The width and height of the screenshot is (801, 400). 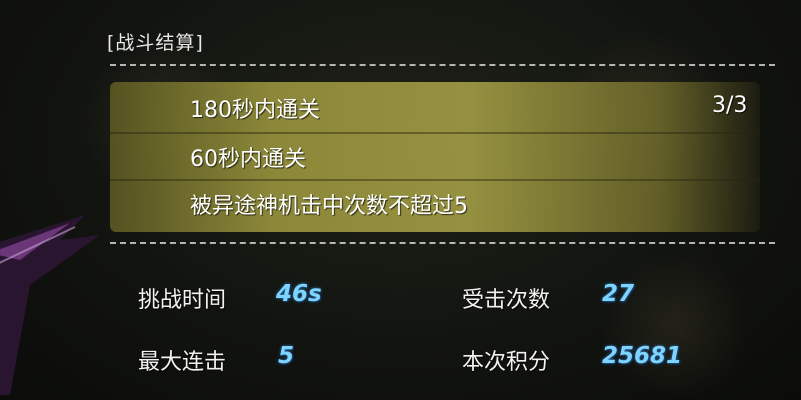 What do you see at coordinates (675, 325) in the screenshot?
I see `background-ornament` at bounding box center [675, 325].